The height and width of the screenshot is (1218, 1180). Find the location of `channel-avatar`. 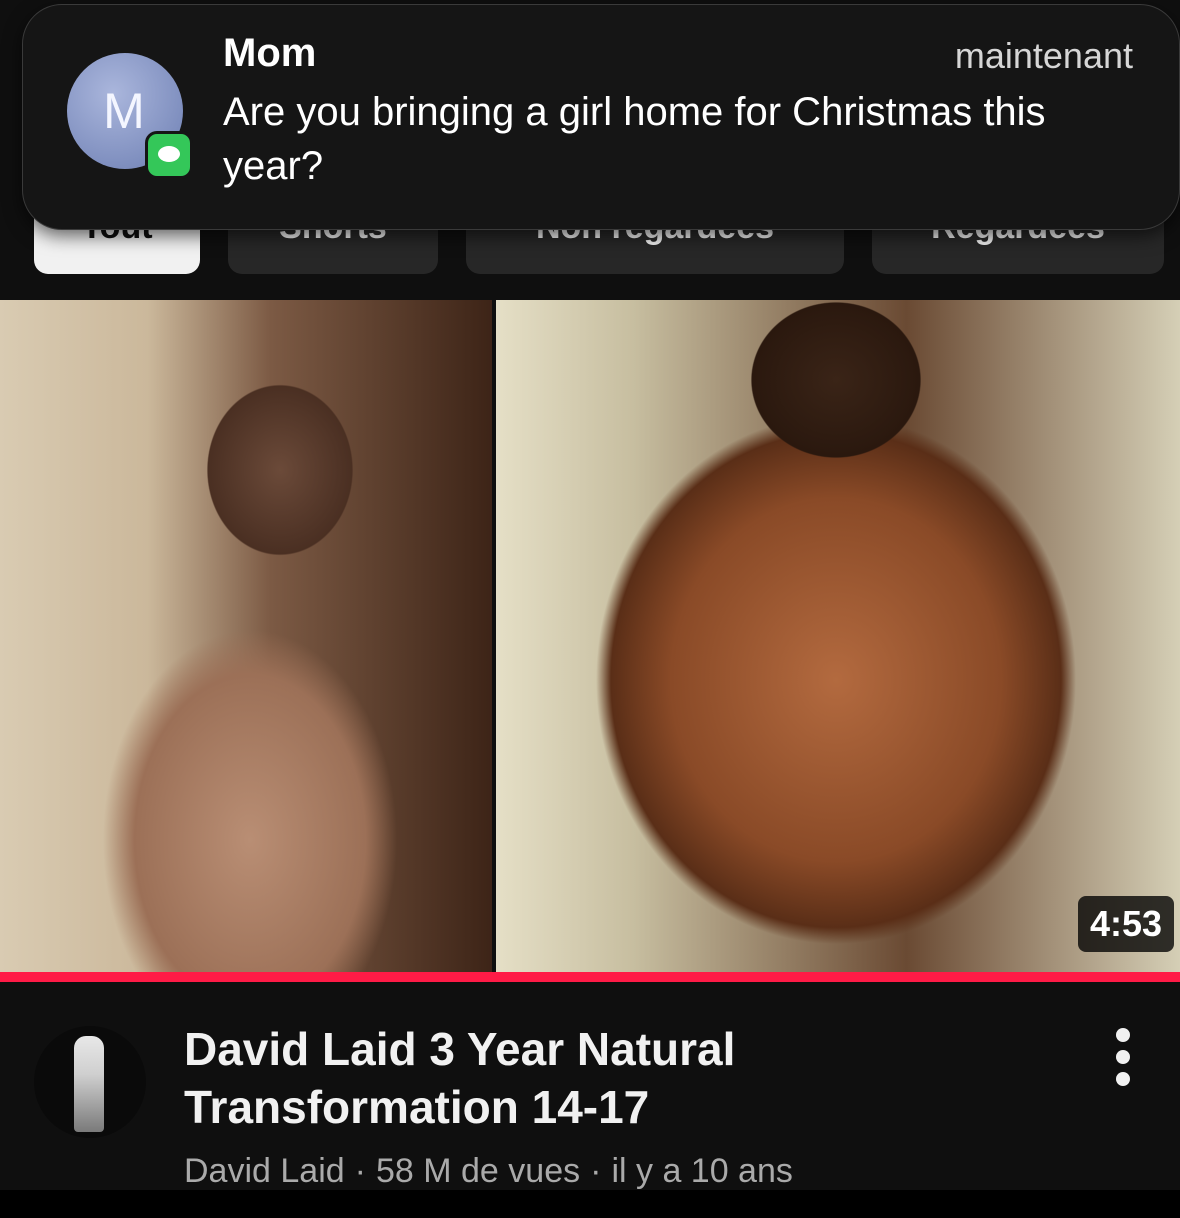

channel-avatar is located at coordinates (90, 1082).